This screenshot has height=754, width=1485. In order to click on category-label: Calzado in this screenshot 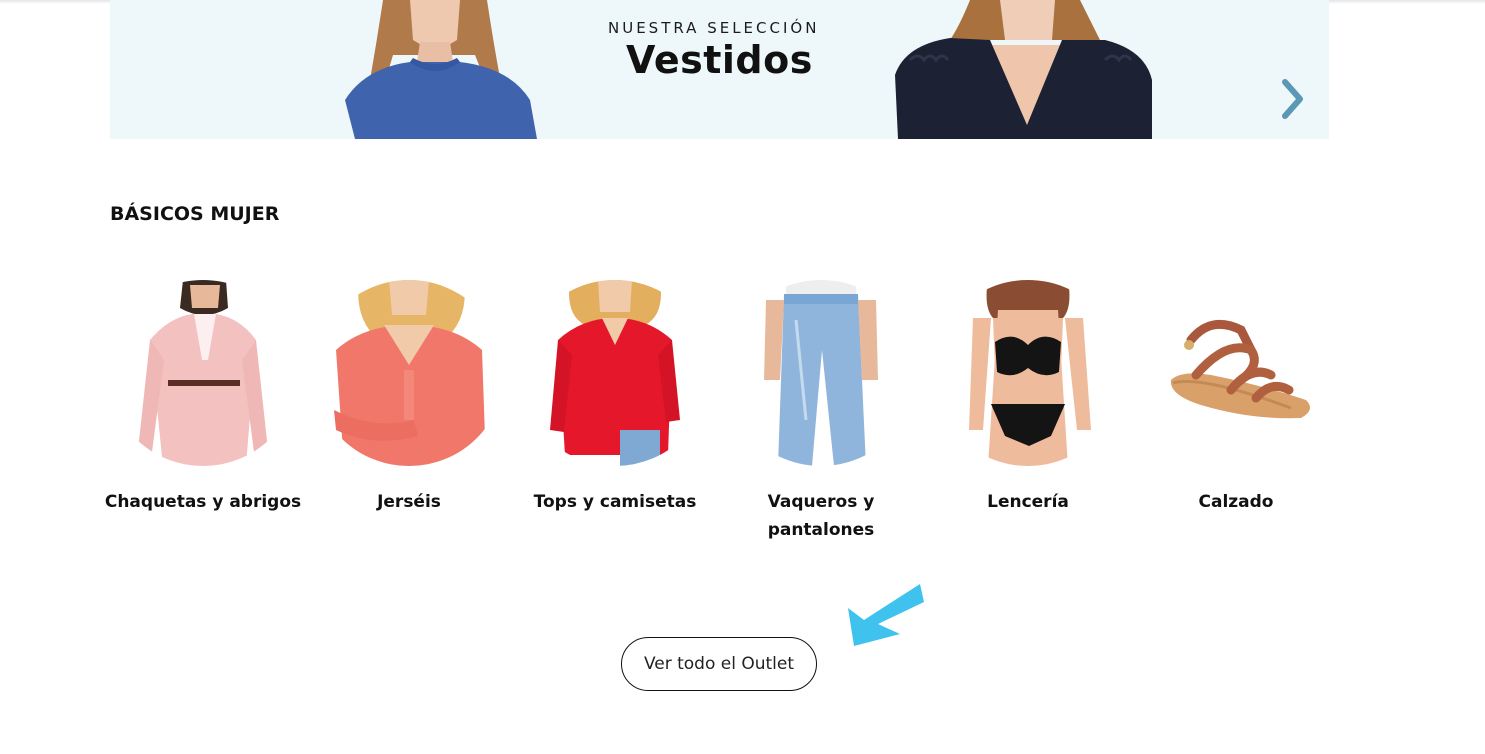, I will do `click(1236, 502)`.